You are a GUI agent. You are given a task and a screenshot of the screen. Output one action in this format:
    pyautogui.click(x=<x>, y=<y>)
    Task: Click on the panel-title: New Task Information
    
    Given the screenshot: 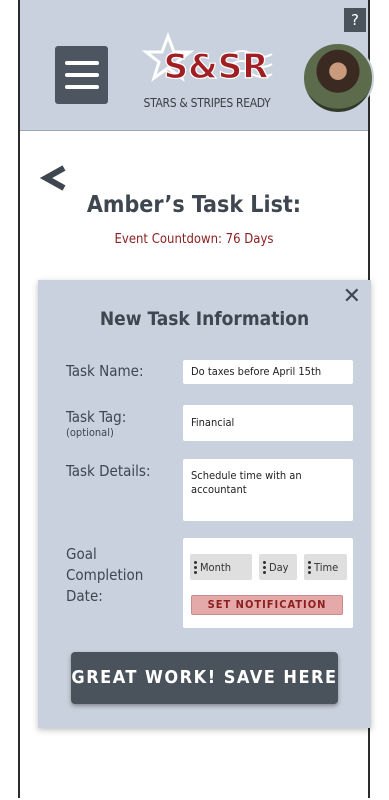 What is the action you would take?
    pyautogui.click(x=204, y=319)
    